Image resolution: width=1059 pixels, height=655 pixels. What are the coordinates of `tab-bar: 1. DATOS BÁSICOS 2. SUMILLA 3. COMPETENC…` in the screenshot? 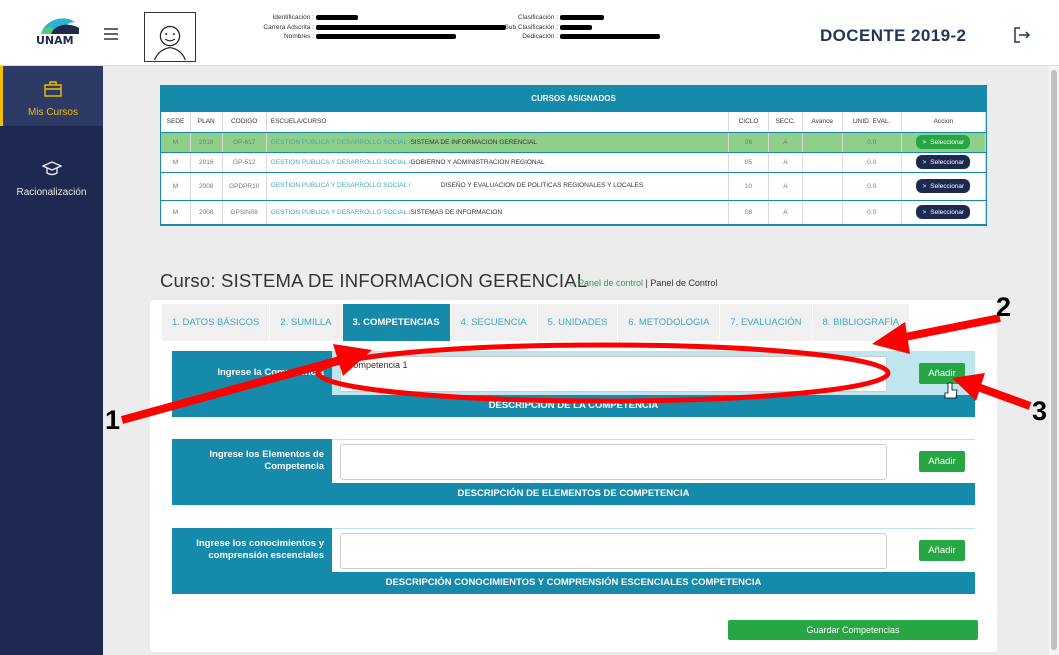 It's located at (536, 322).